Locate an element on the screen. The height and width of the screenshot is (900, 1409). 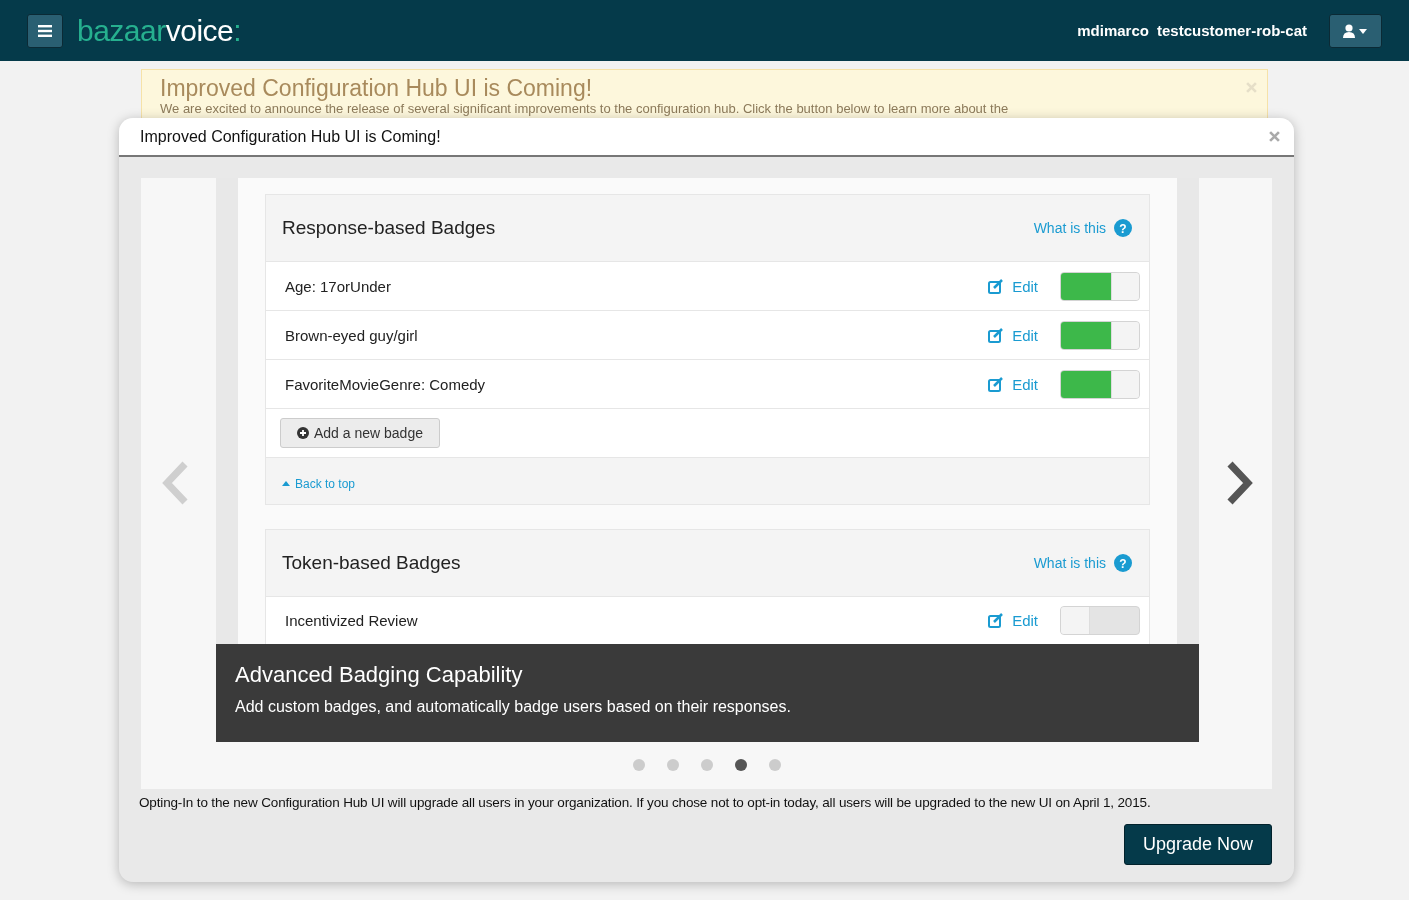
user-icon is located at coordinates (1355, 30).